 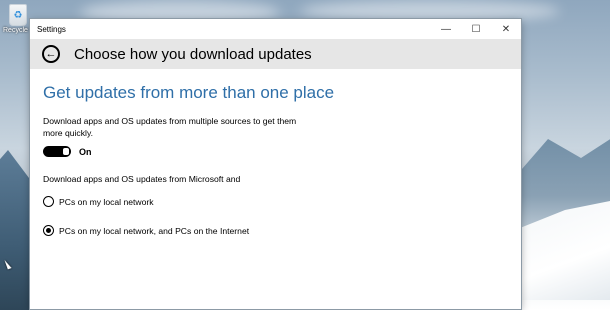 What do you see at coordinates (282, 201) in the screenshot?
I see `radio-option-local-network: PCs on my local network` at bounding box center [282, 201].